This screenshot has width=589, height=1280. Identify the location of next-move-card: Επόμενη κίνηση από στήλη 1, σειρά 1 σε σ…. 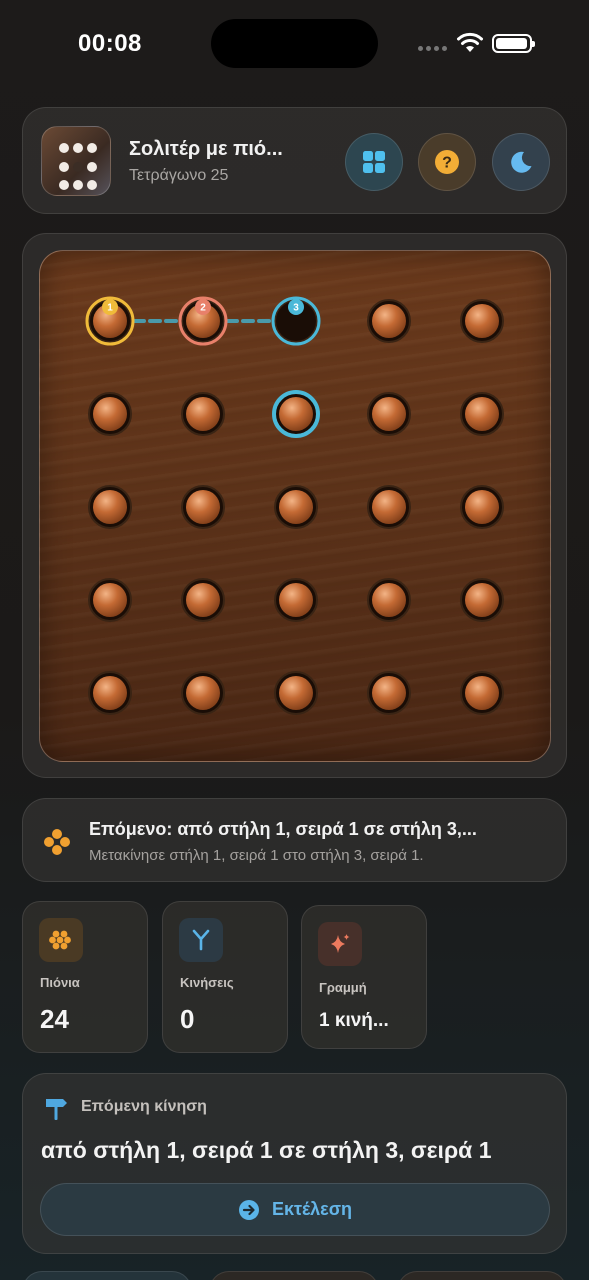
(294, 1163).